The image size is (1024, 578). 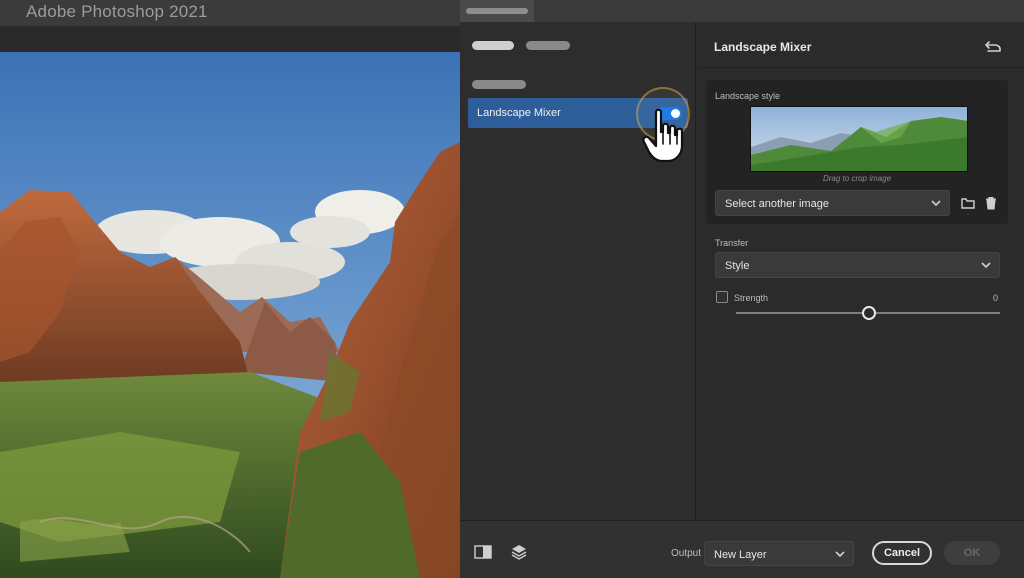 I want to click on reset-icon, so click(x=993, y=46).